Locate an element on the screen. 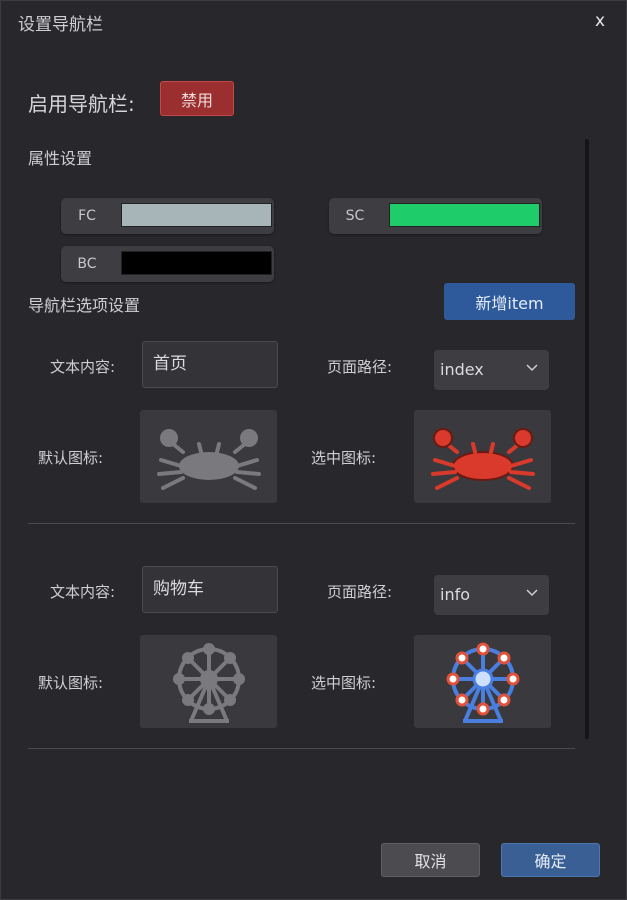  bc-color-field: BC is located at coordinates (167, 264).